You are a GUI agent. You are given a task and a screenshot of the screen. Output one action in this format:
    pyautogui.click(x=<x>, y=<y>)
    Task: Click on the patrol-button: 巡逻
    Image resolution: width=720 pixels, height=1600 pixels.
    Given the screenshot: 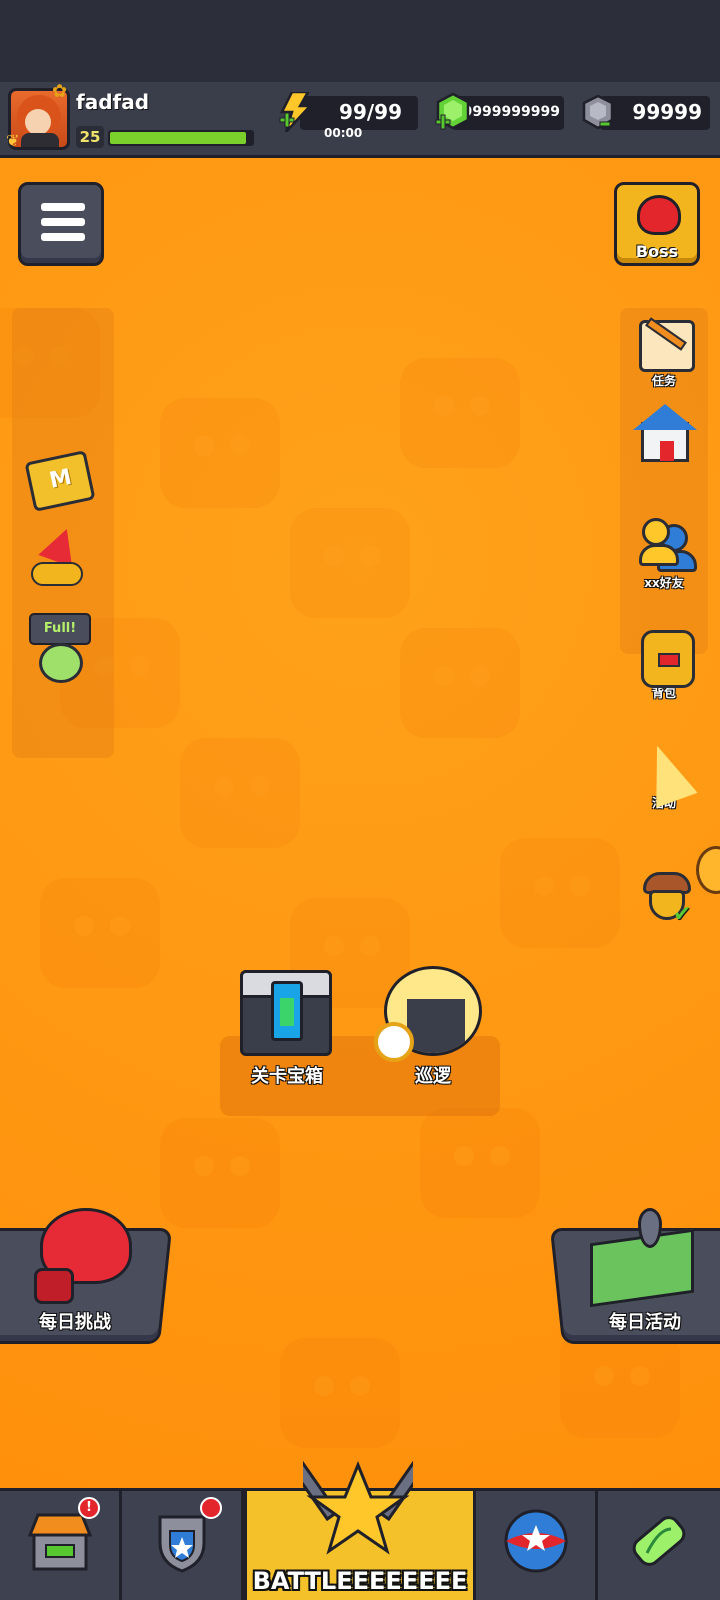 What is the action you would take?
    pyautogui.click(x=431, y=1029)
    